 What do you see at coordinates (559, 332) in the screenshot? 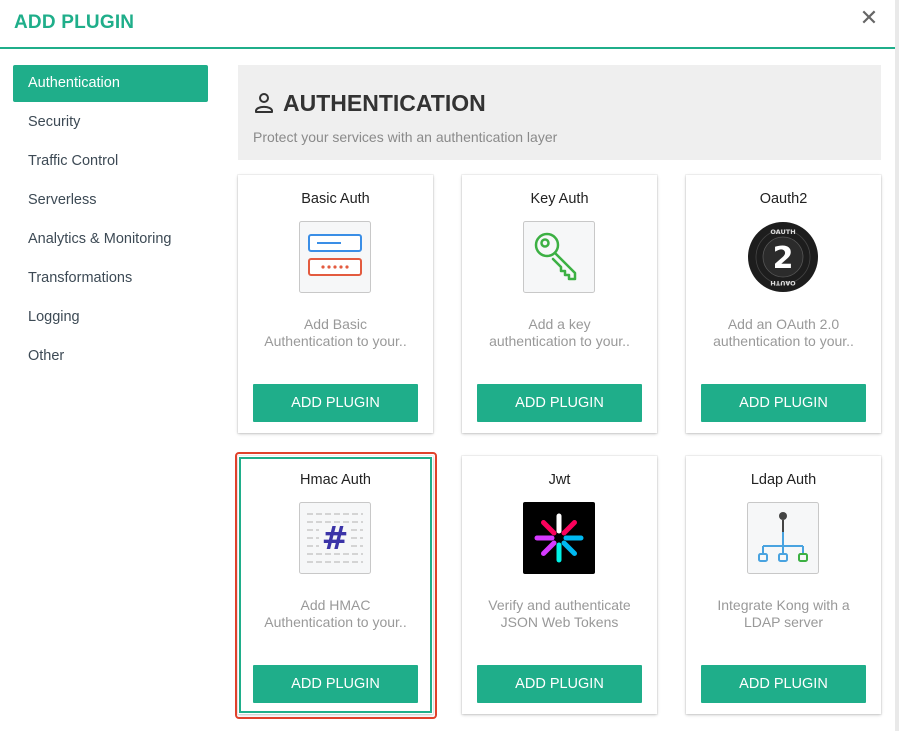
I see `plugin-card-description: Add a key authentication to your..` at bounding box center [559, 332].